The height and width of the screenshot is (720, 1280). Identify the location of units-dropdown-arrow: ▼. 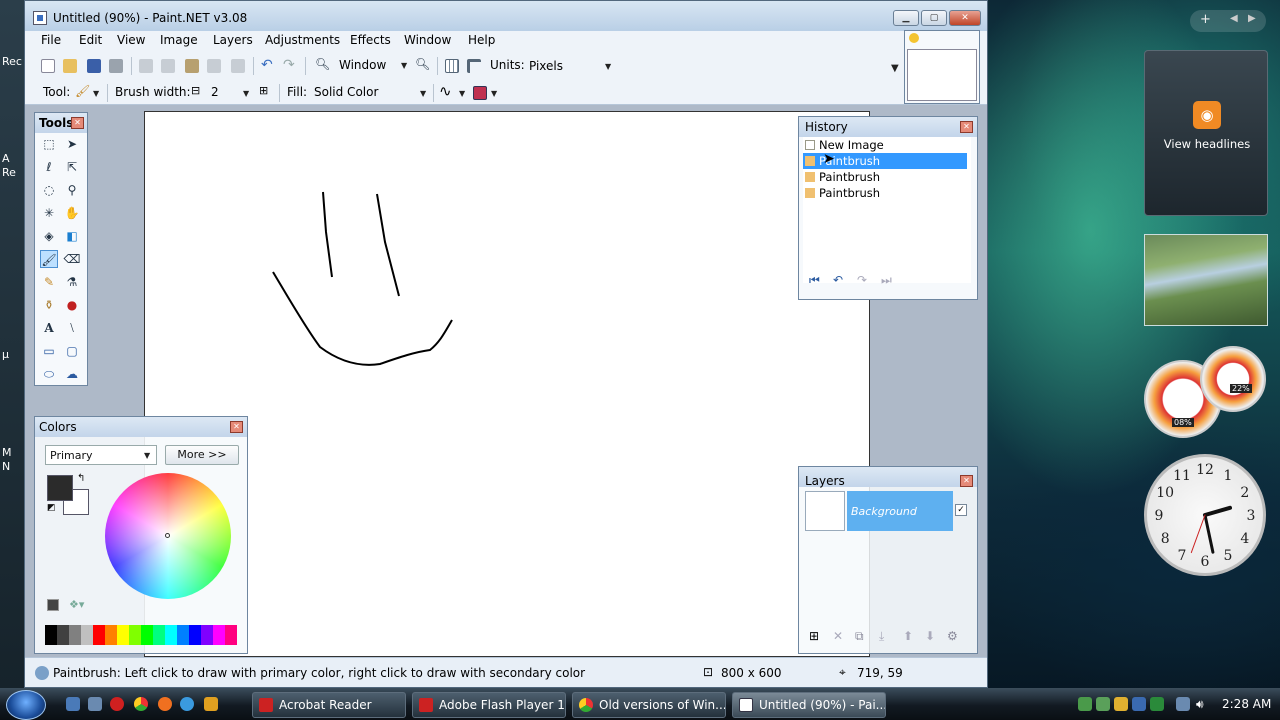
(608, 66).